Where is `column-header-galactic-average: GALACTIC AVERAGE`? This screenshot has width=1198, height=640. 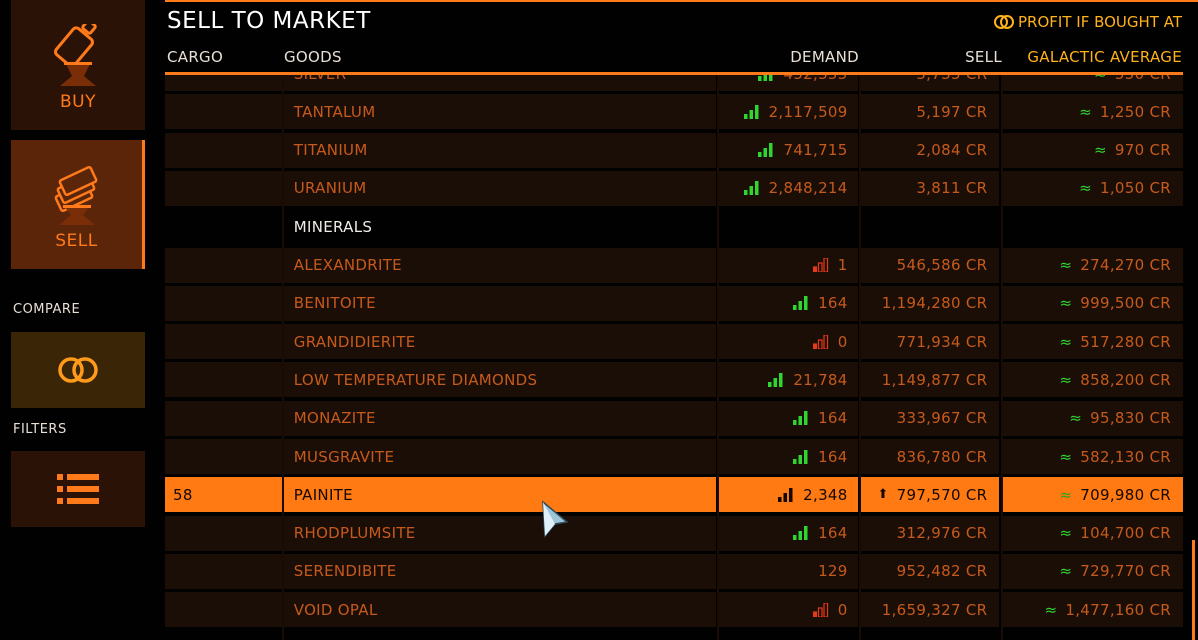 column-header-galactic-average: GALACTIC AVERAGE is located at coordinates (1104, 57).